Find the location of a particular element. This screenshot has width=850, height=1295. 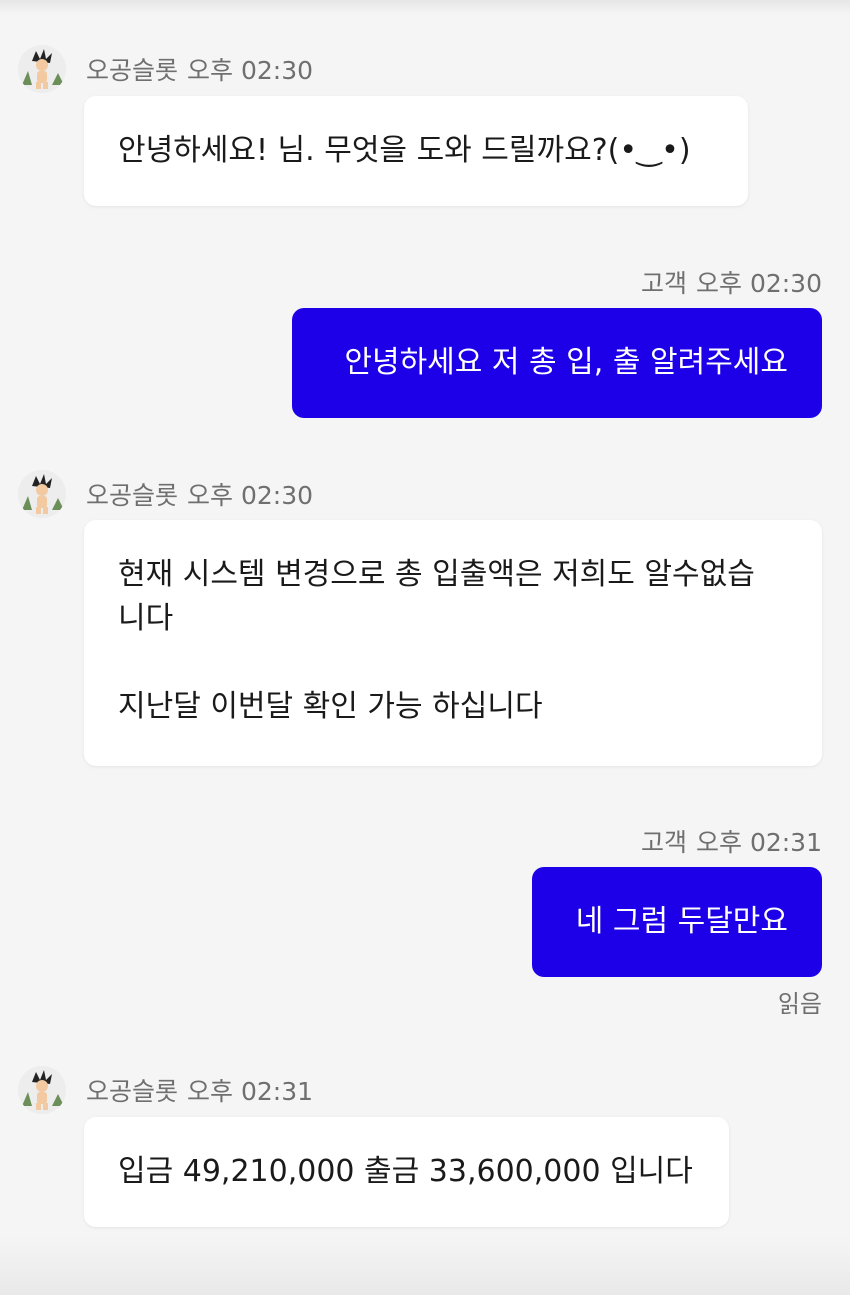

message-meta: 고객 오후 02:30 is located at coordinates (731, 284).